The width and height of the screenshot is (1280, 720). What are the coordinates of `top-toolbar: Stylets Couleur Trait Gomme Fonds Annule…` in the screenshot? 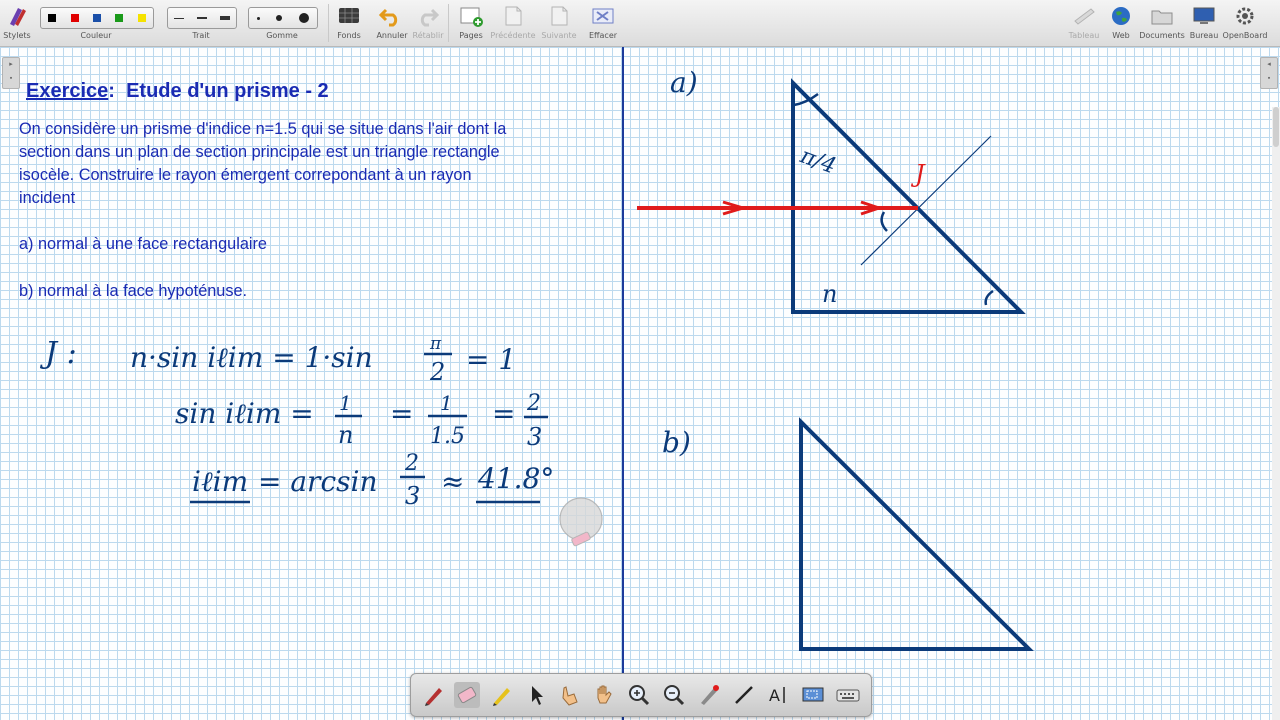 It's located at (640, 23).